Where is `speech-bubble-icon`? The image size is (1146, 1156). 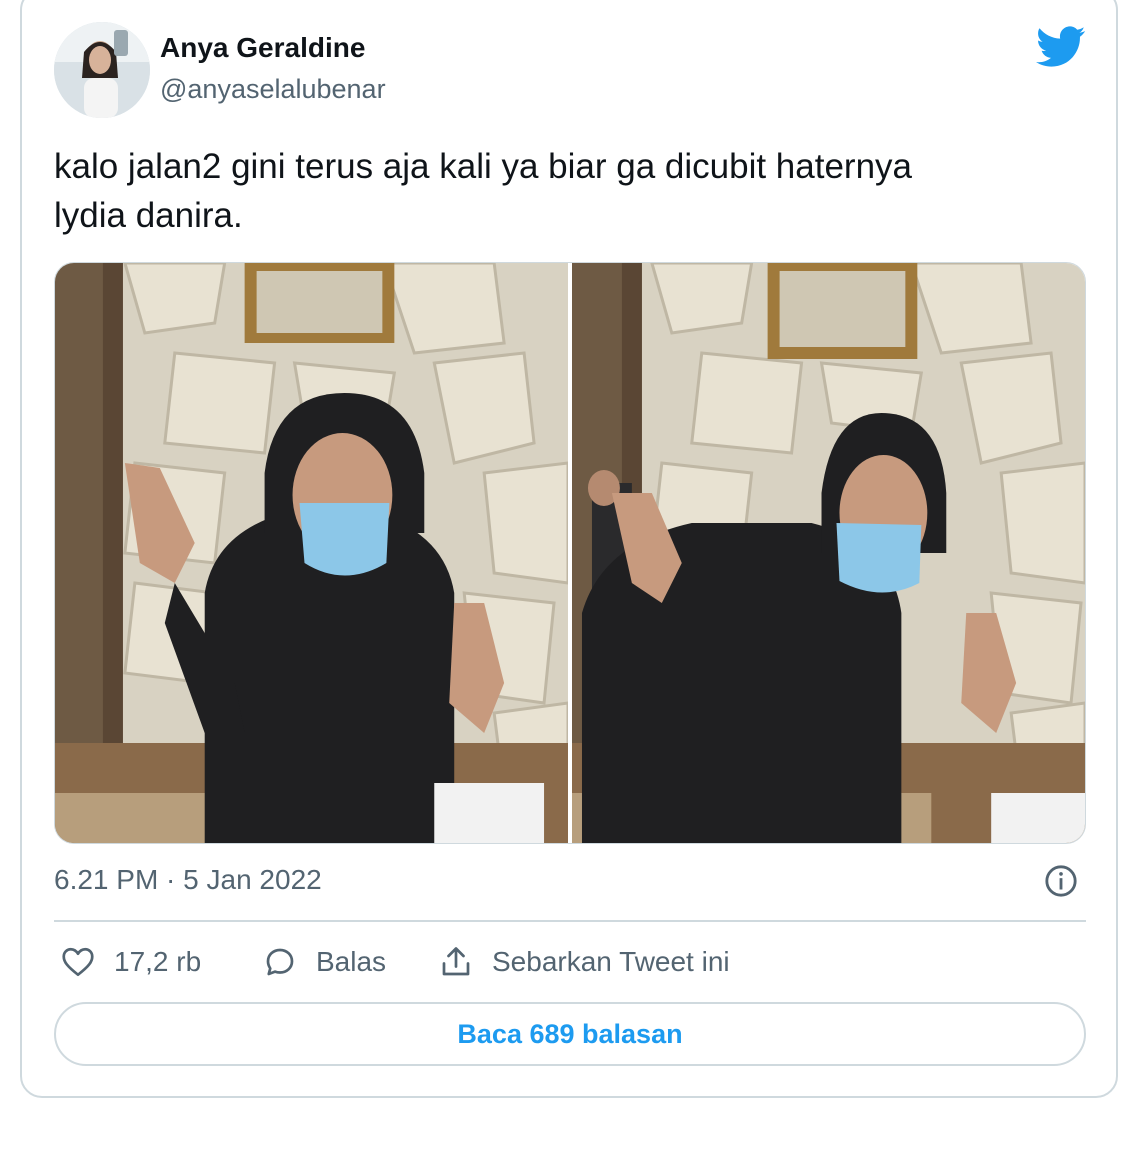
speech-bubble-icon is located at coordinates (280, 962).